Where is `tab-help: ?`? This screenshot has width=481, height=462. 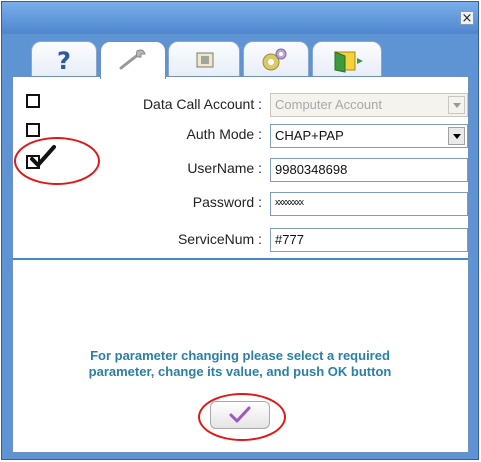
tab-help: ? is located at coordinates (64, 59).